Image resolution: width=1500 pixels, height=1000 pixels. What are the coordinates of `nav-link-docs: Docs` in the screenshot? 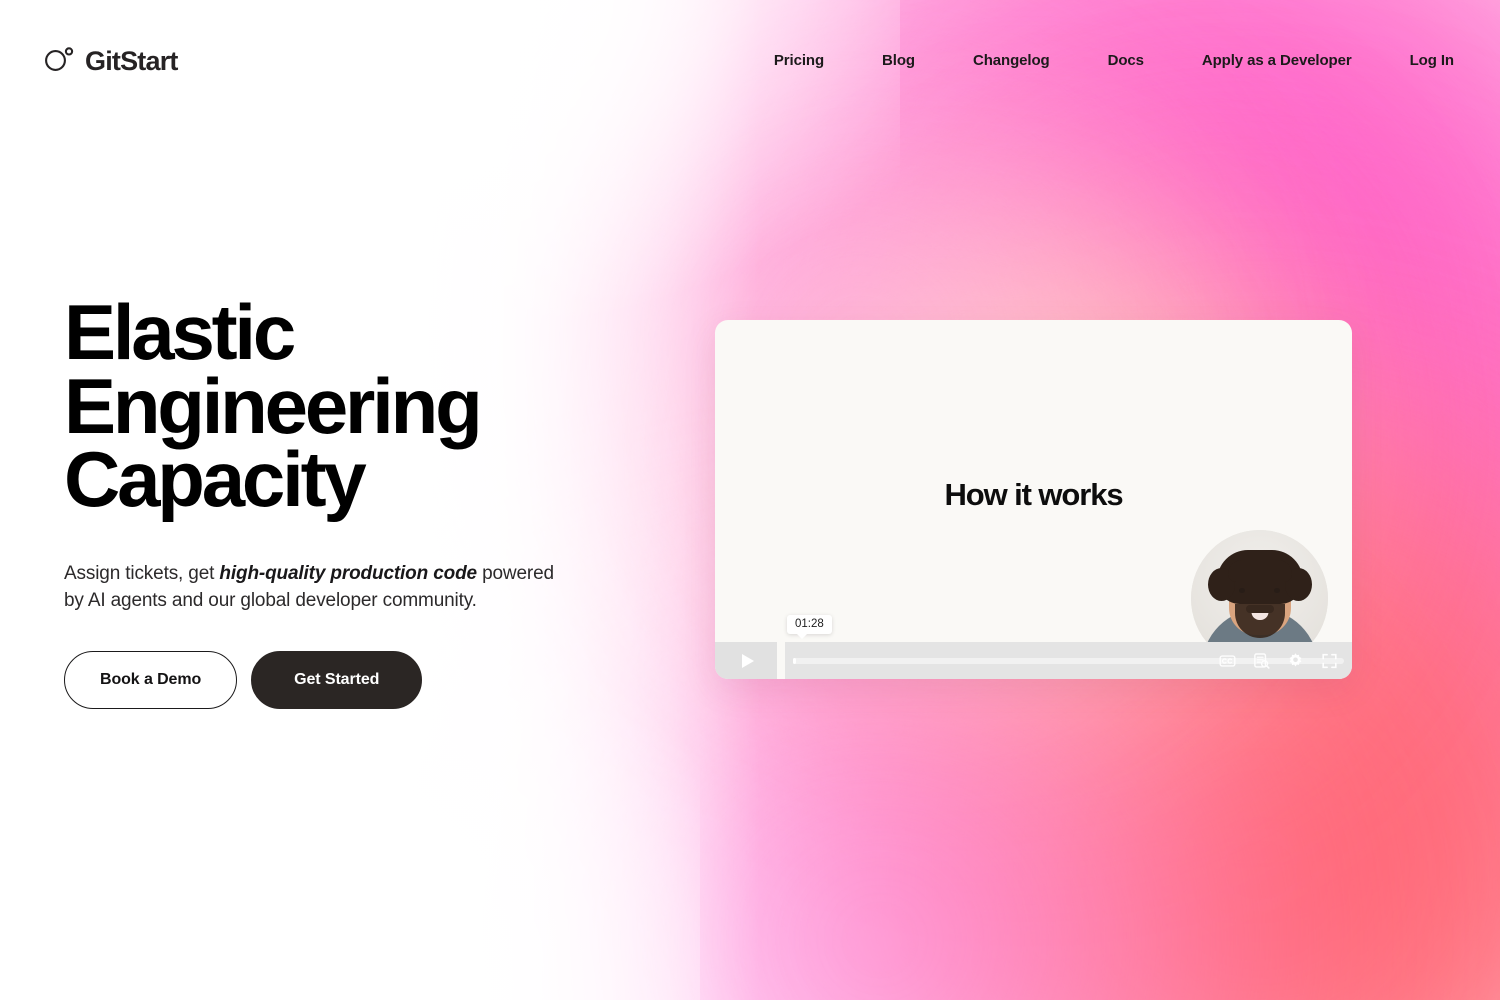 It's located at (1126, 60).